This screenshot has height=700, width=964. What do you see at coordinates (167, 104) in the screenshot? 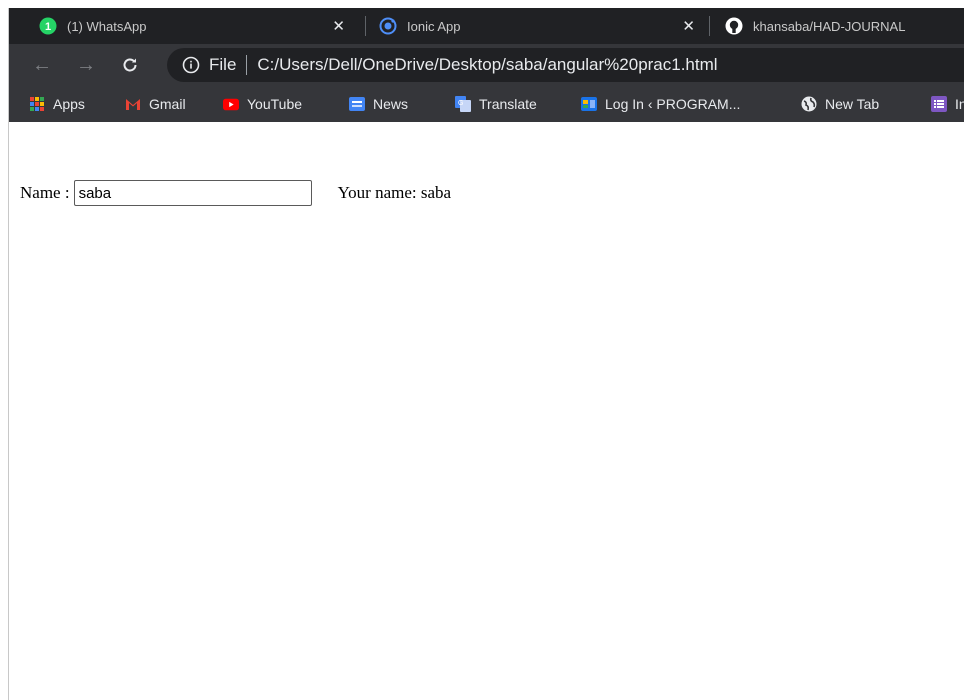
I see `bookmark-label: Gmail` at bounding box center [167, 104].